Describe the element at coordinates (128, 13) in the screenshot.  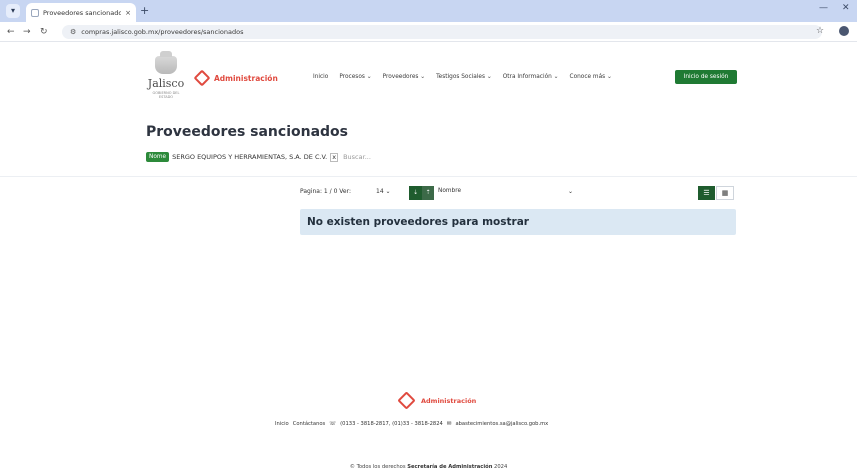
I see `tab-close-icon: ×` at that location.